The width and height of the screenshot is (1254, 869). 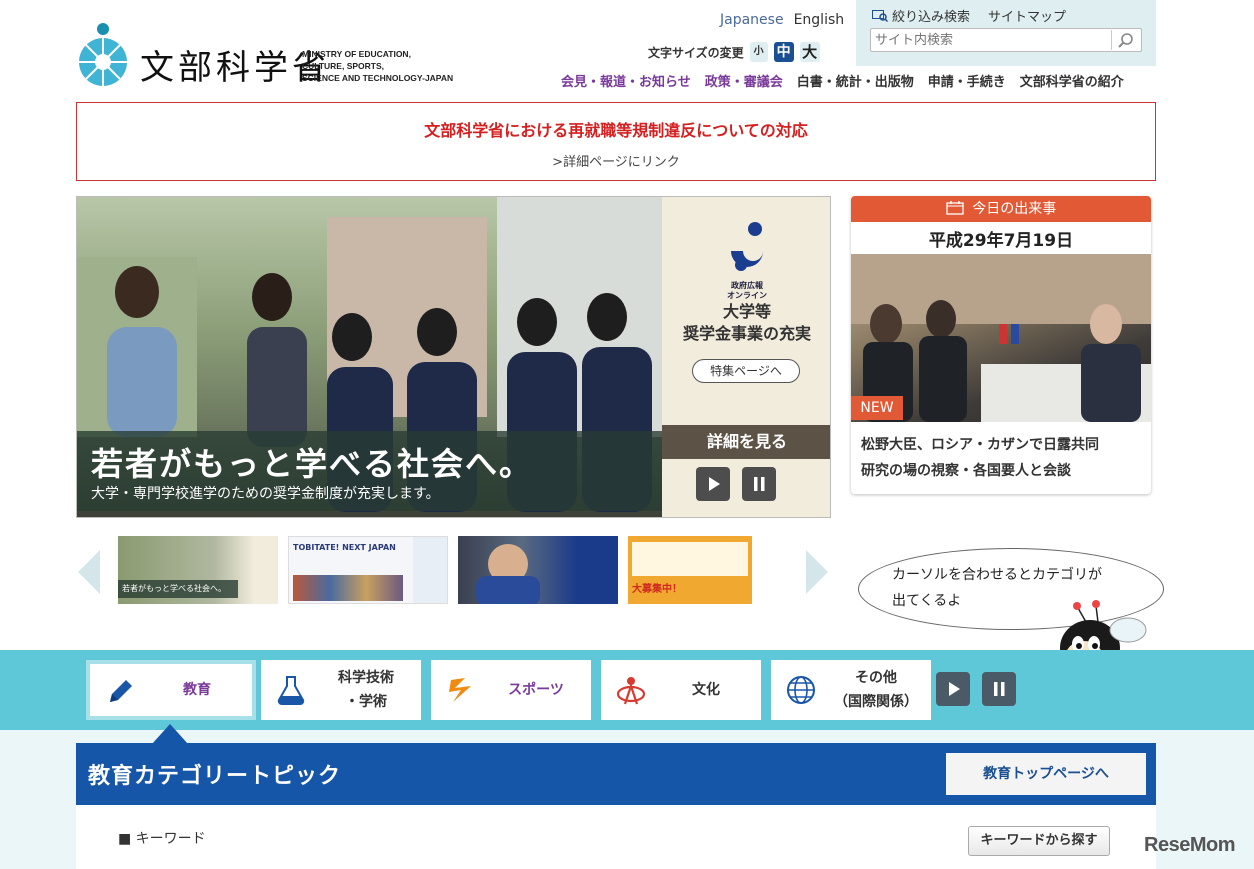 What do you see at coordinates (809, 52) in the screenshot?
I see `font-size-large-button: 大` at bounding box center [809, 52].